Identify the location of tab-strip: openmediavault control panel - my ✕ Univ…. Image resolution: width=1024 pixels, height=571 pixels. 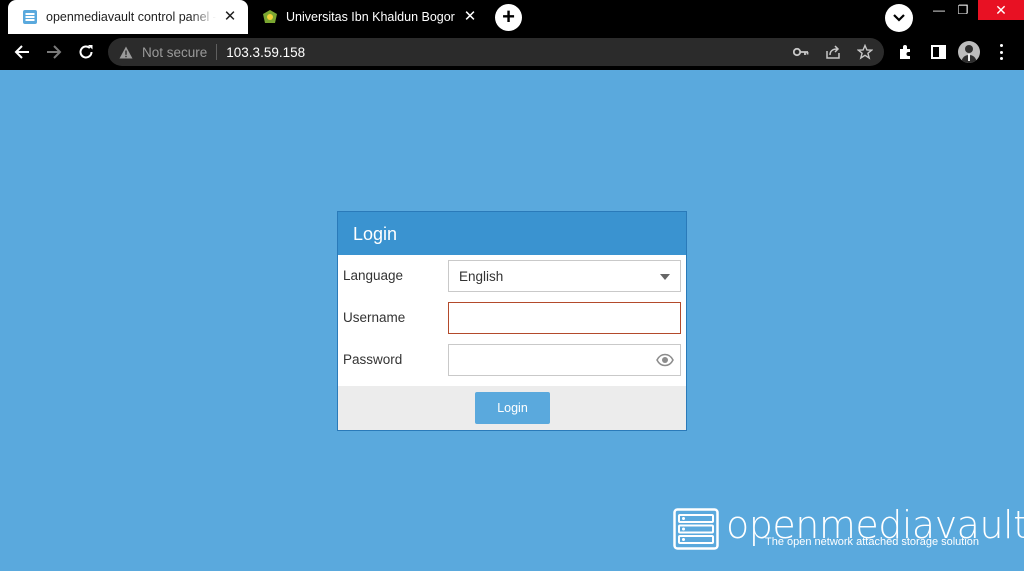
(512, 17).